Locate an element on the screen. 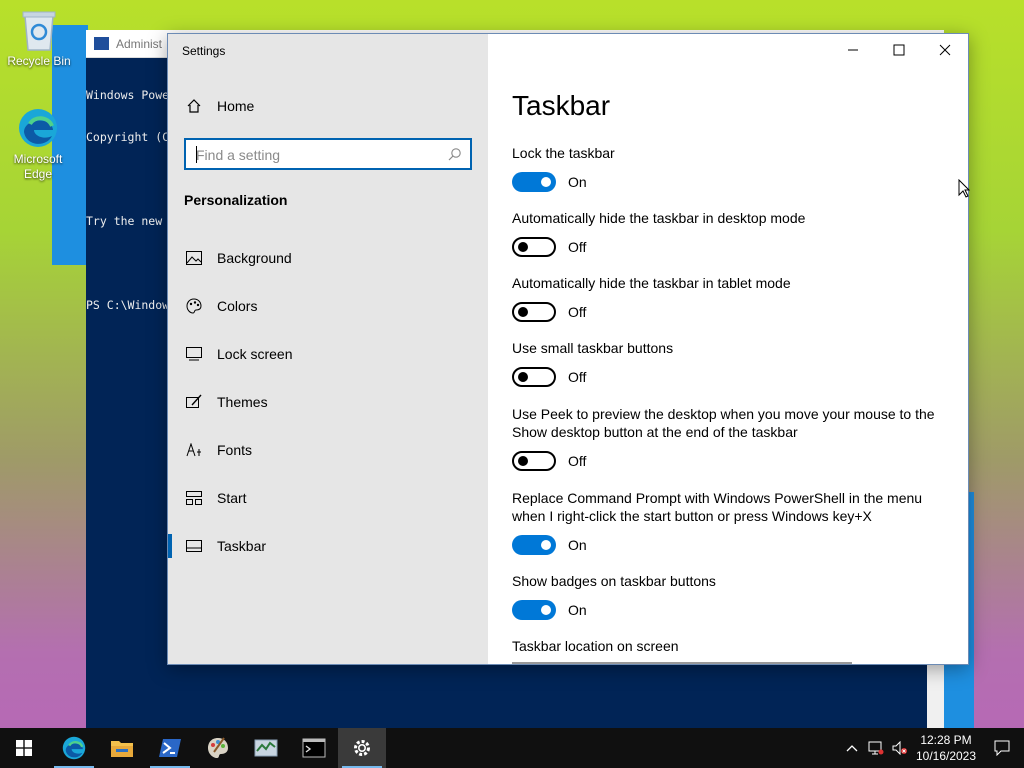  small-buttons-toggle is located at coordinates (534, 377).